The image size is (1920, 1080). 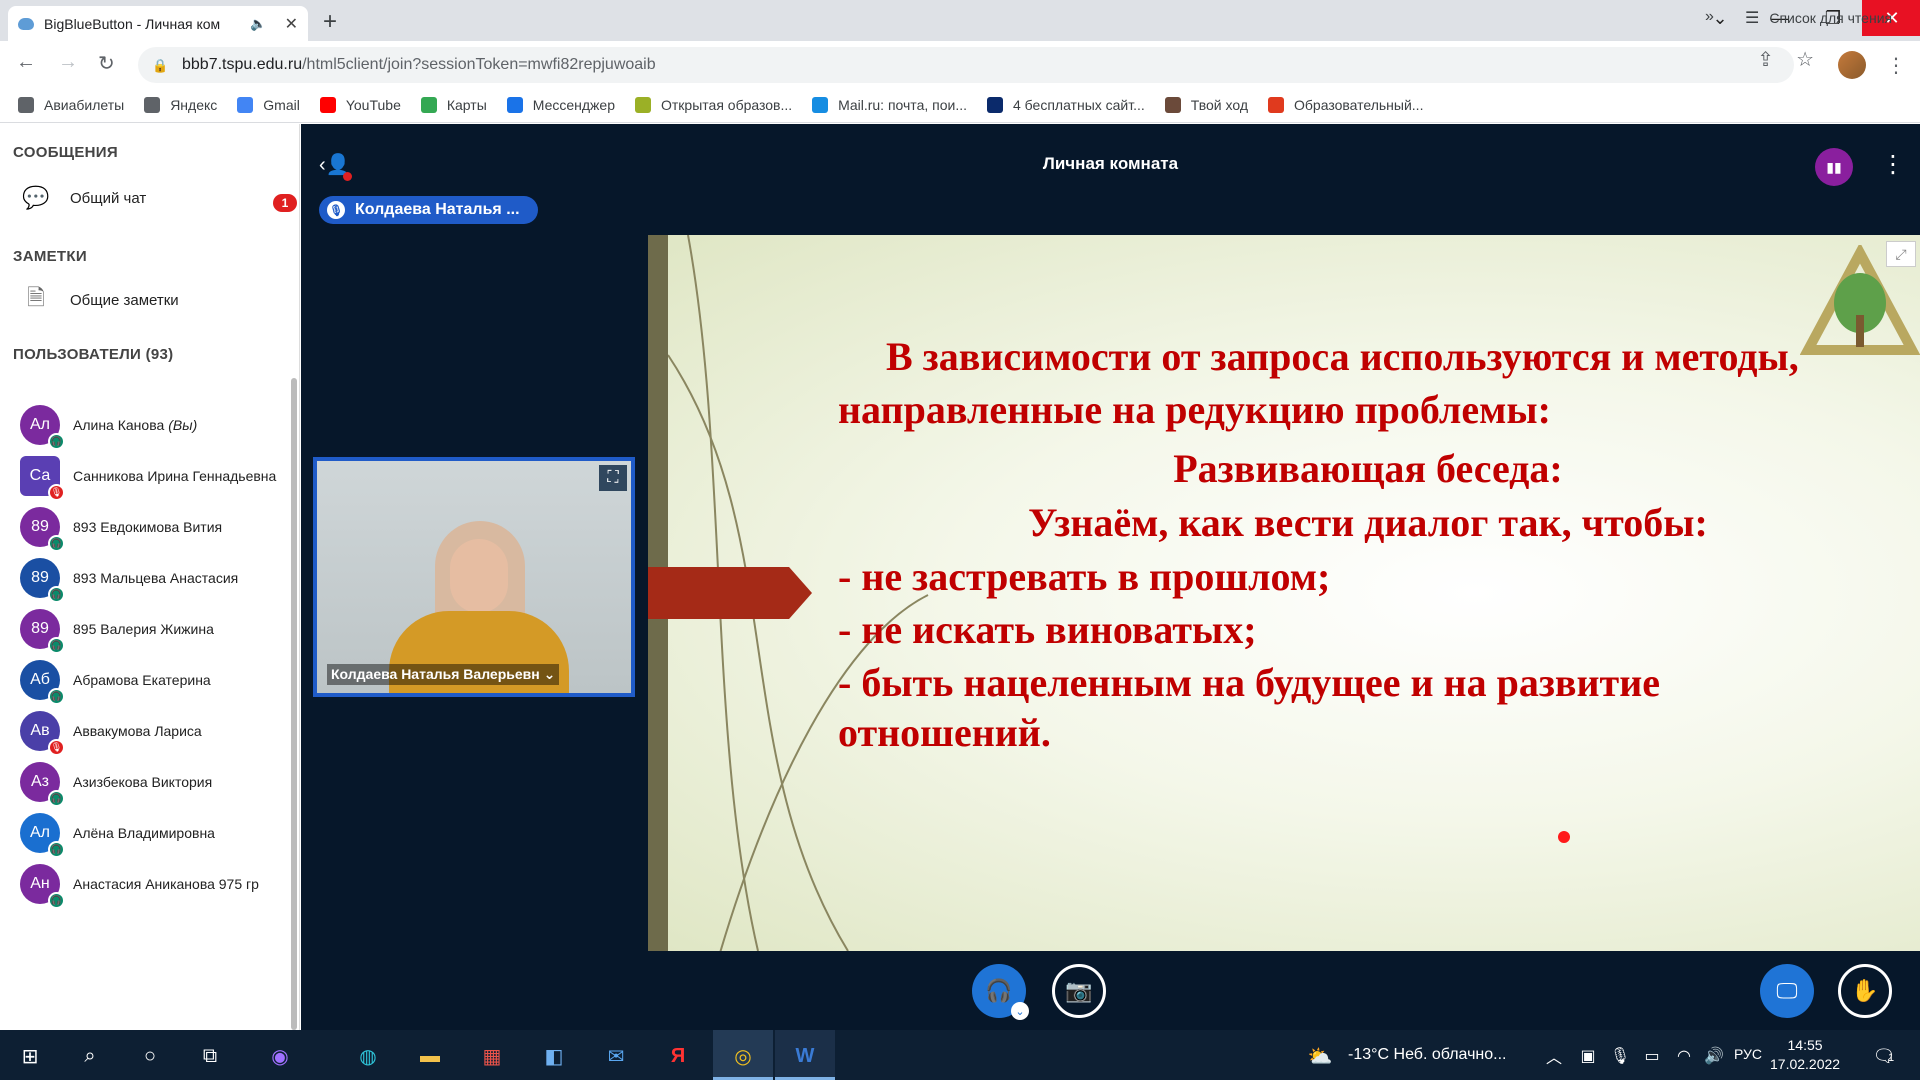 I want to click on bookmark-item: YouTube, so click(x=360, y=105).